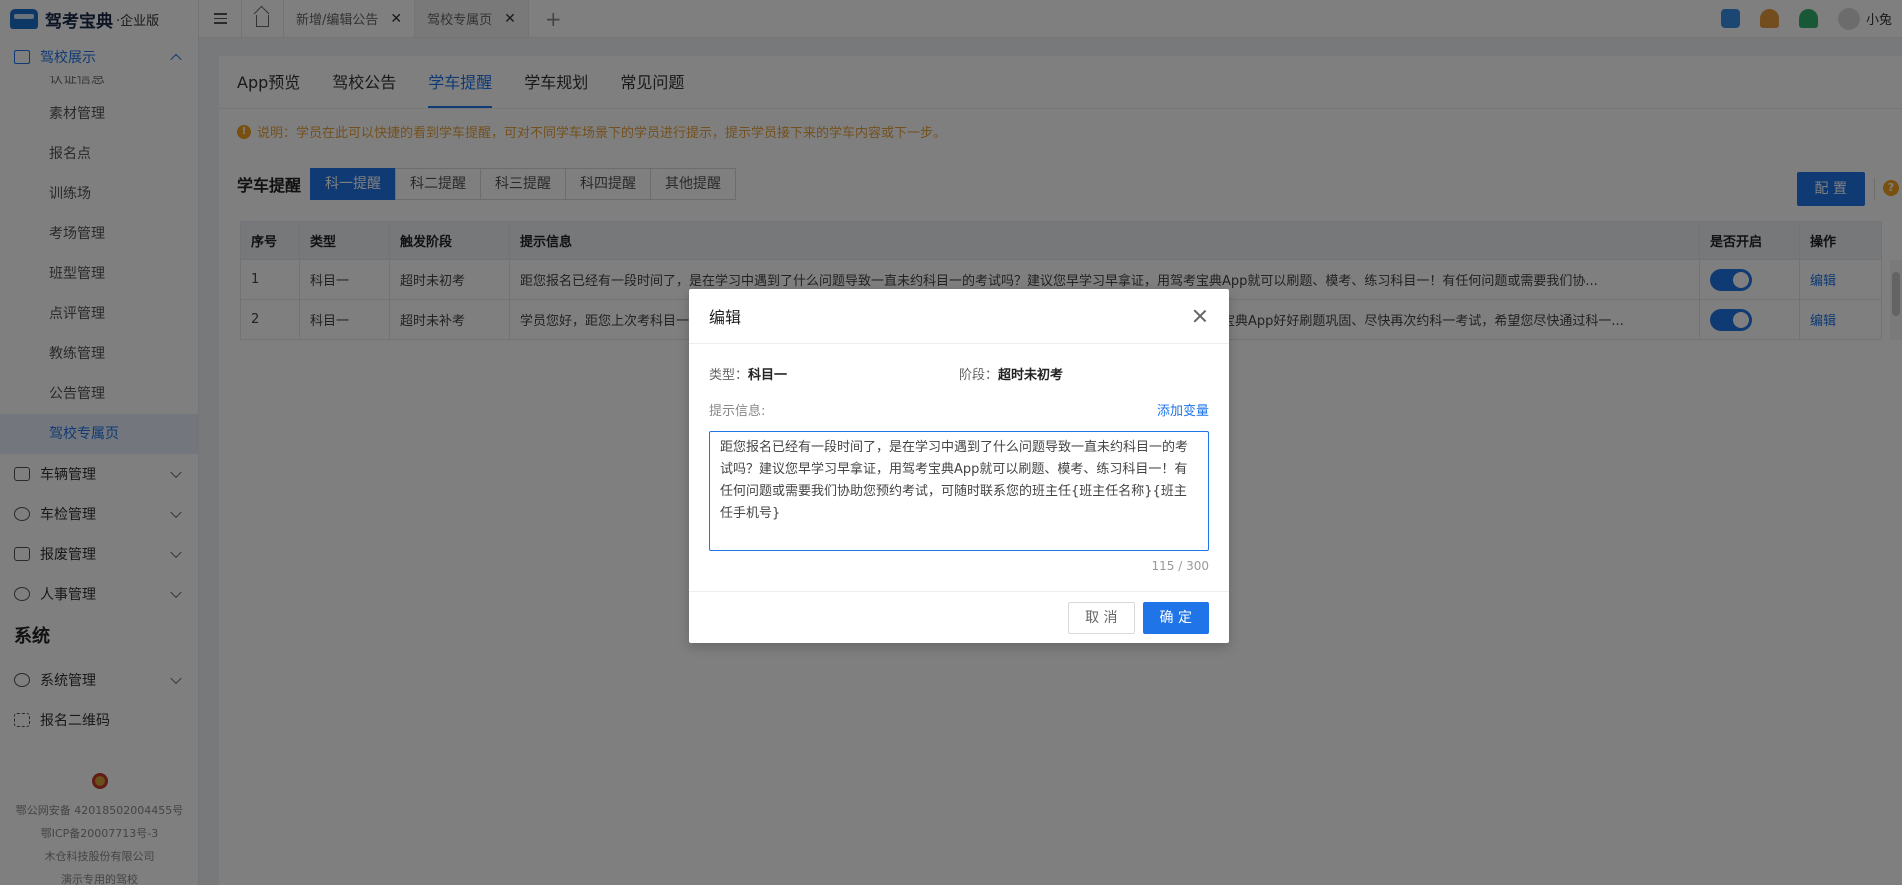 This screenshot has width=1902, height=885. Describe the element at coordinates (737, 411) in the screenshot. I see `hint-label: 提示信息:` at that location.